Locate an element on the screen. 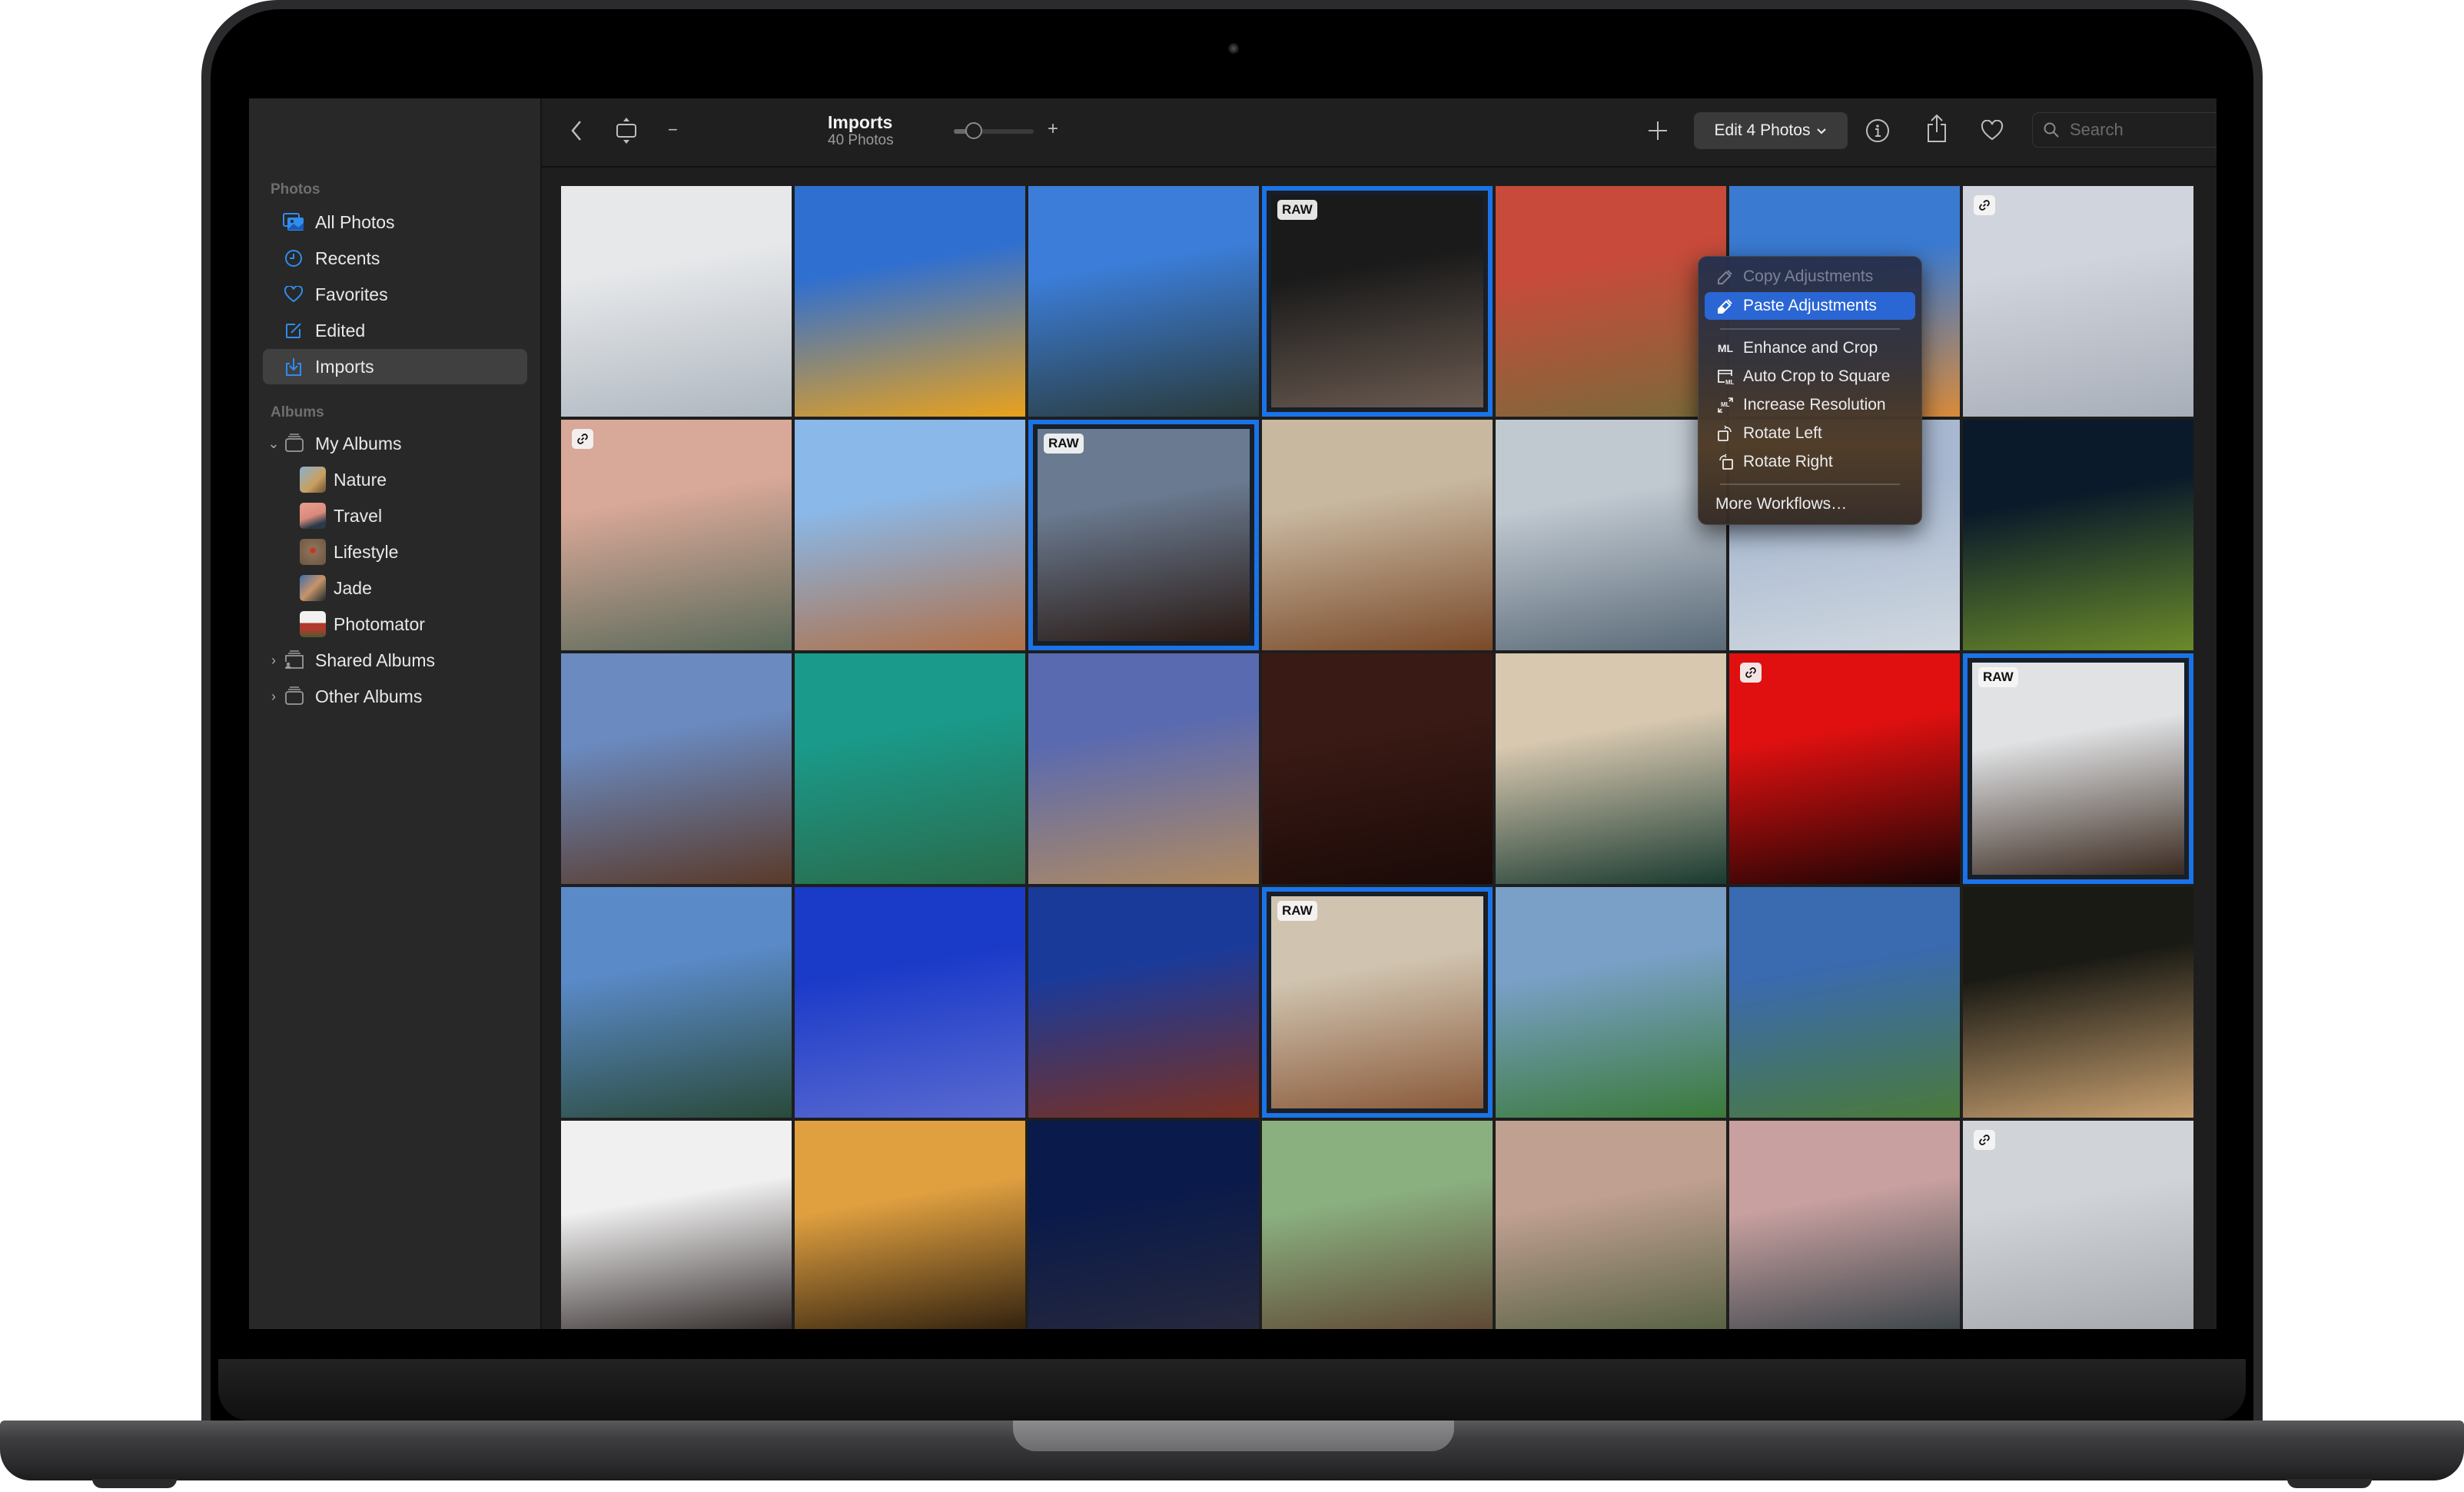  laptop-foot is located at coordinates (2329, 1483).